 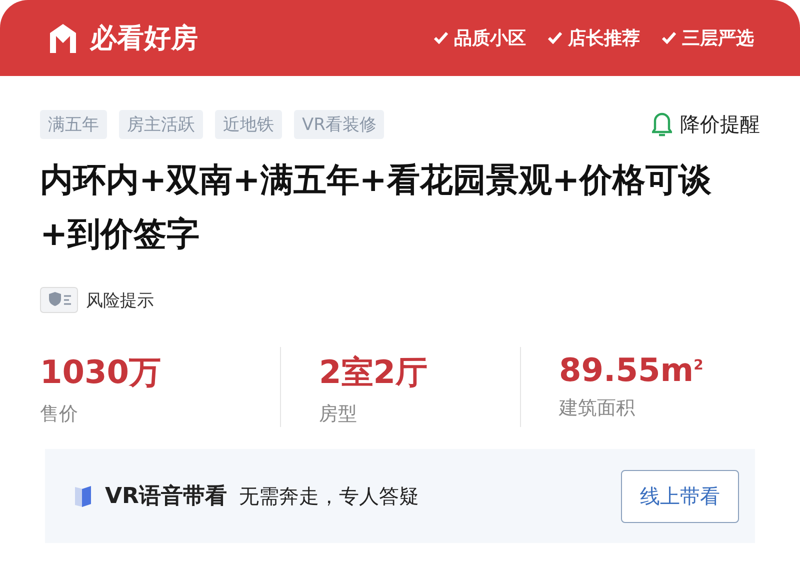 I want to click on vr-description: 无需奔走，专人答疑, so click(x=328, y=496).